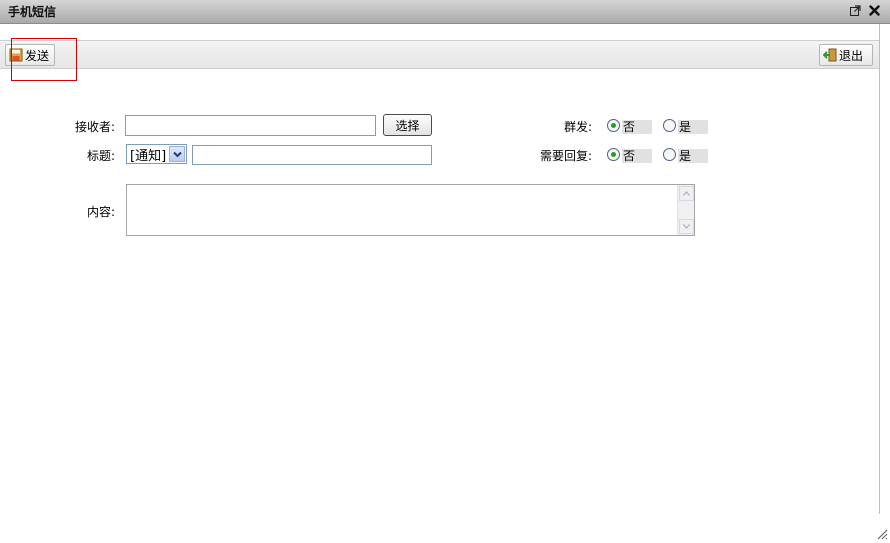 Image resolution: width=890 pixels, height=543 pixels. Describe the element at coordinates (565, 156) in the screenshot. I see `need-reply-label: 需要回复:` at that location.